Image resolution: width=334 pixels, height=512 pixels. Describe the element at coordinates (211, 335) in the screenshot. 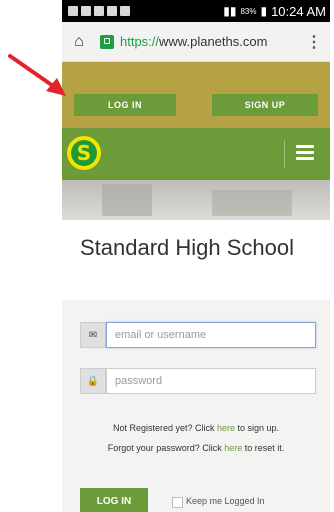

I see `email-input: email or username` at that location.